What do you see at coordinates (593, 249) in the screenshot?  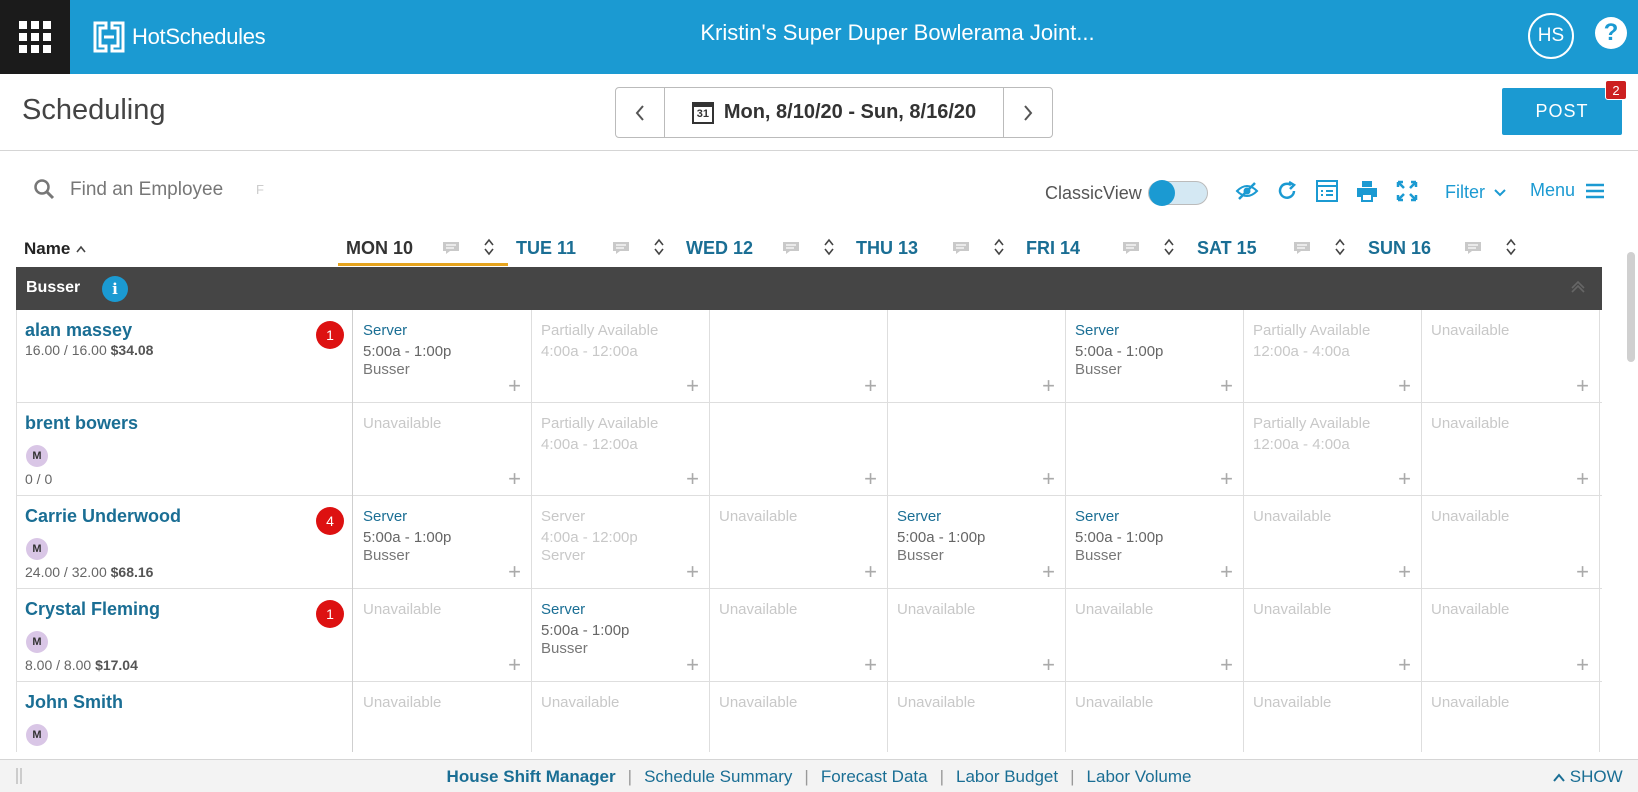 I see `day-header-1: TUE 11` at bounding box center [593, 249].